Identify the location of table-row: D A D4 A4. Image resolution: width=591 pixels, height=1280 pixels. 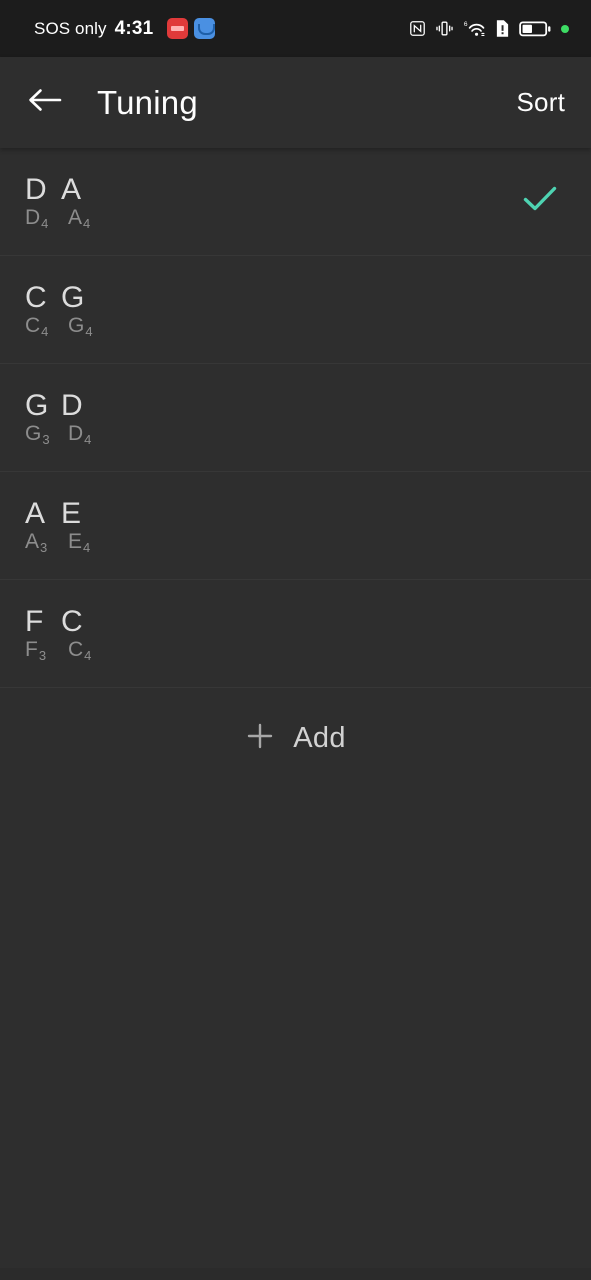
(295, 202).